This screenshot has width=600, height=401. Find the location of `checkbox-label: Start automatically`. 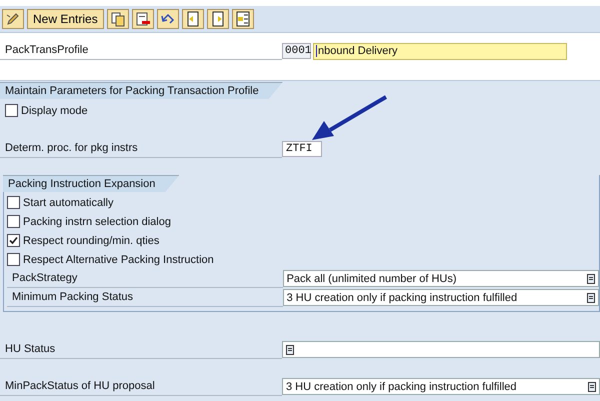

checkbox-label: Start automatically is located at coordinates (68, 202).